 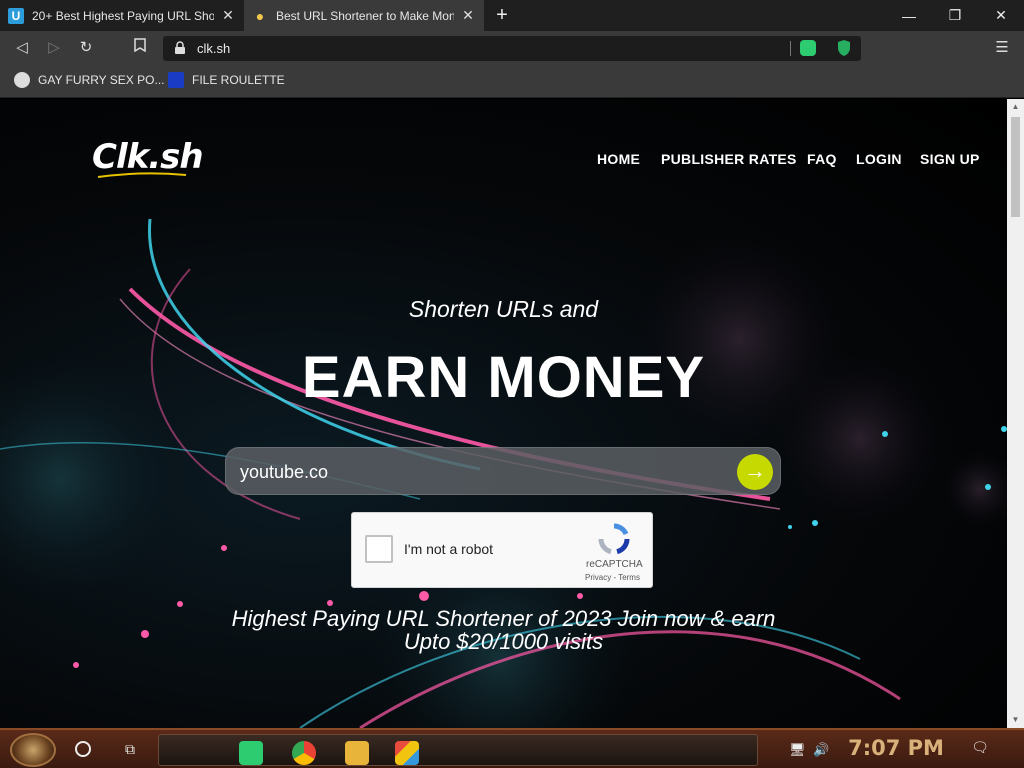 I want to click on bookmark-icon, so click(x=140, y=45).